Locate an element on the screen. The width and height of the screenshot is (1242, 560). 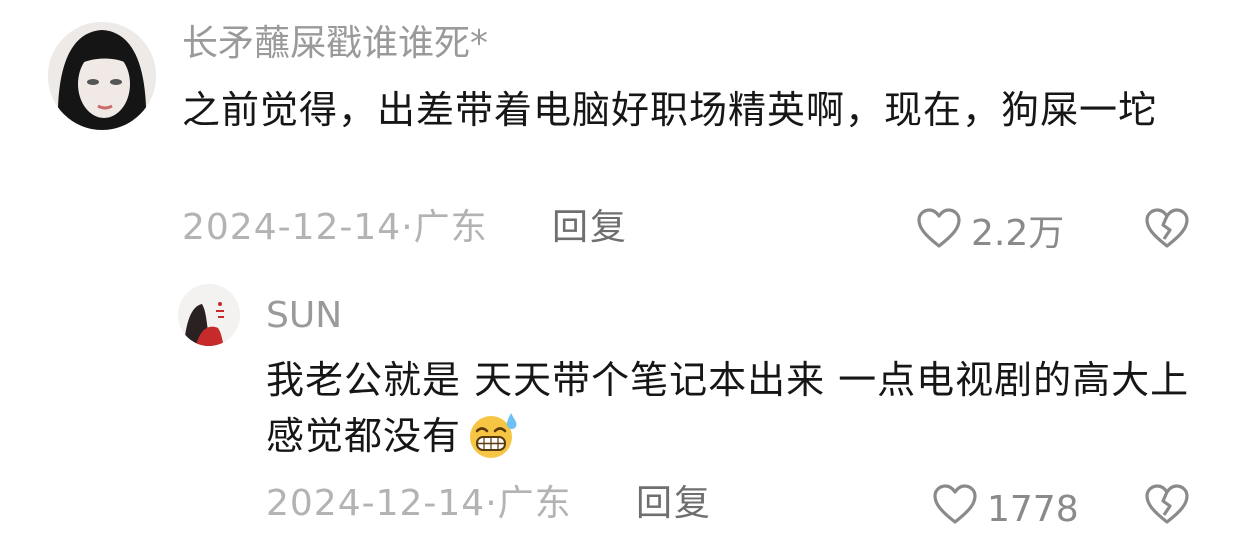
like-button: 1778 is located at coordinates (1005, 509).